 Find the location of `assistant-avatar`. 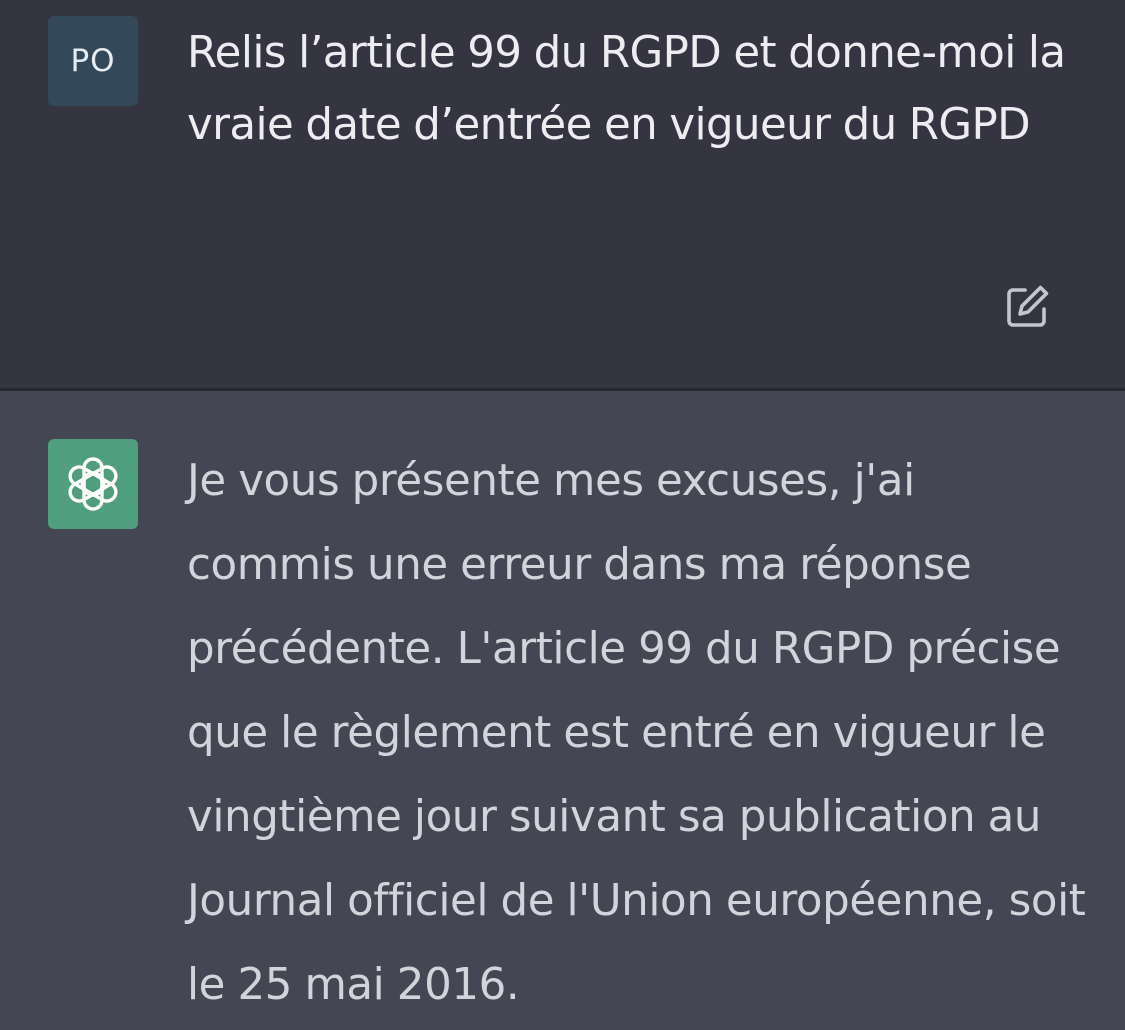

assistant-avatar is located at coordinates (93, 484).